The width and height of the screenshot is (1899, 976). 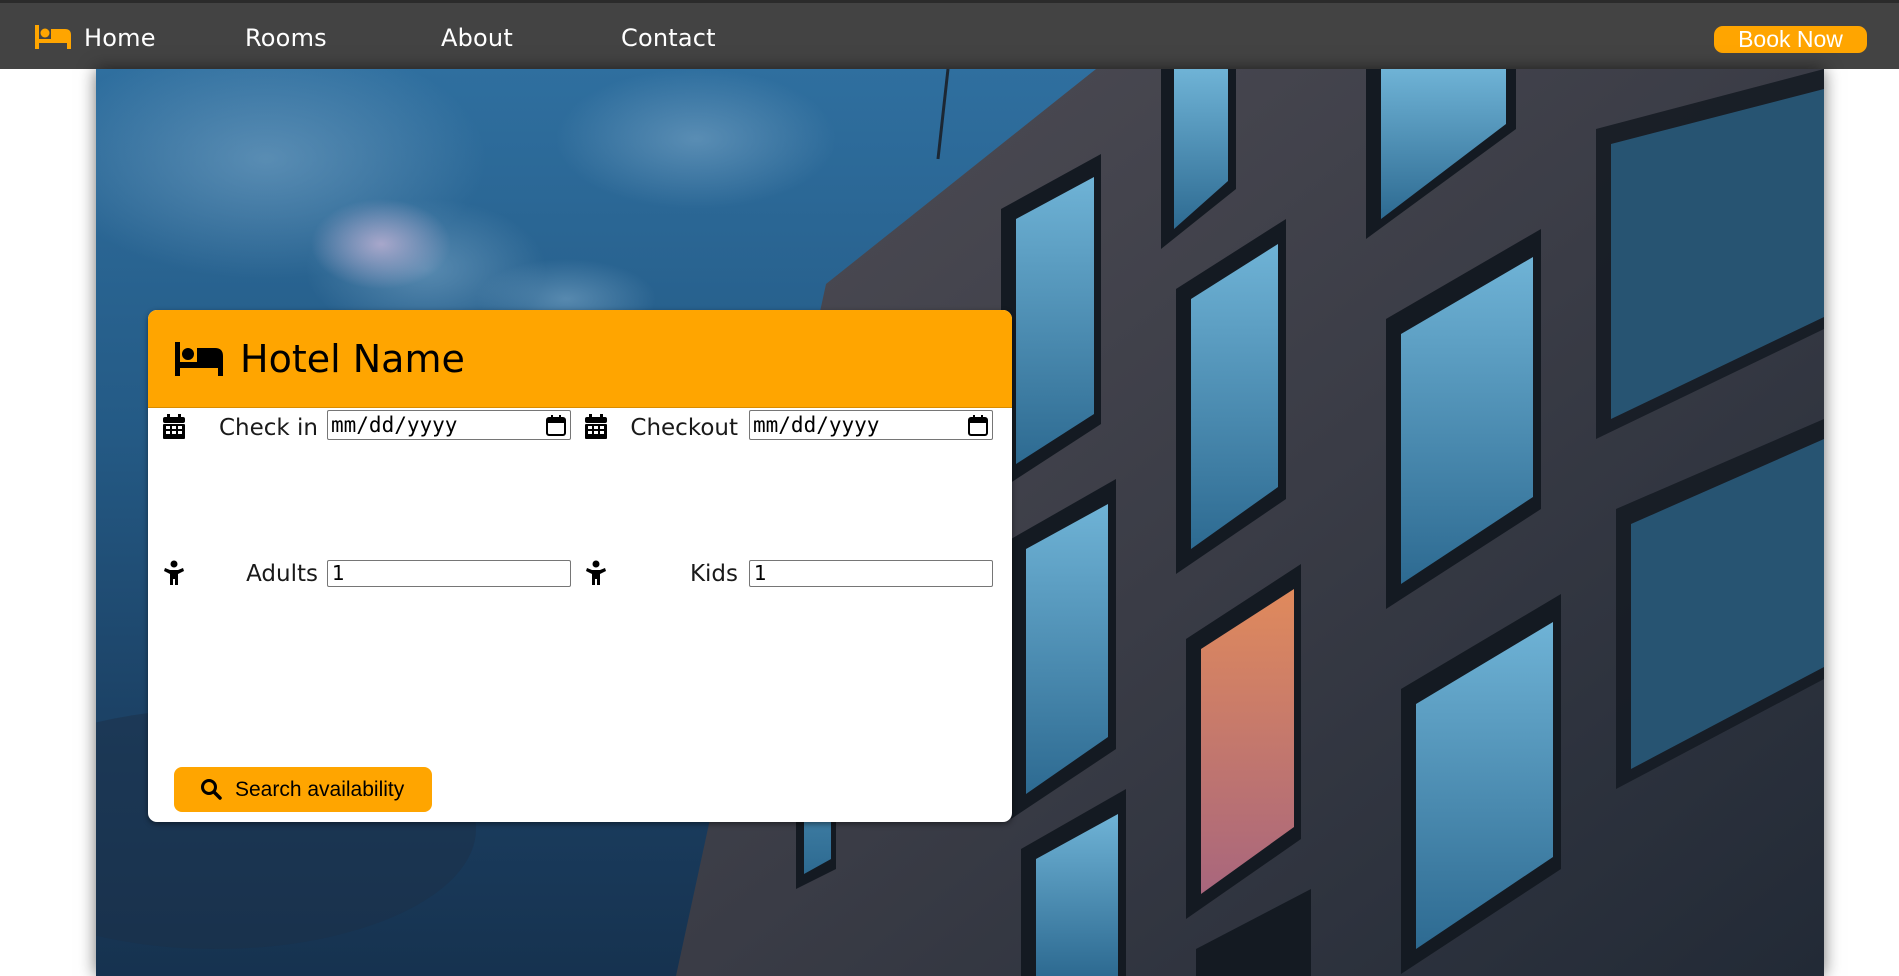 I want to click on search-availability-button: Search availability, so click(x=303, y=789).